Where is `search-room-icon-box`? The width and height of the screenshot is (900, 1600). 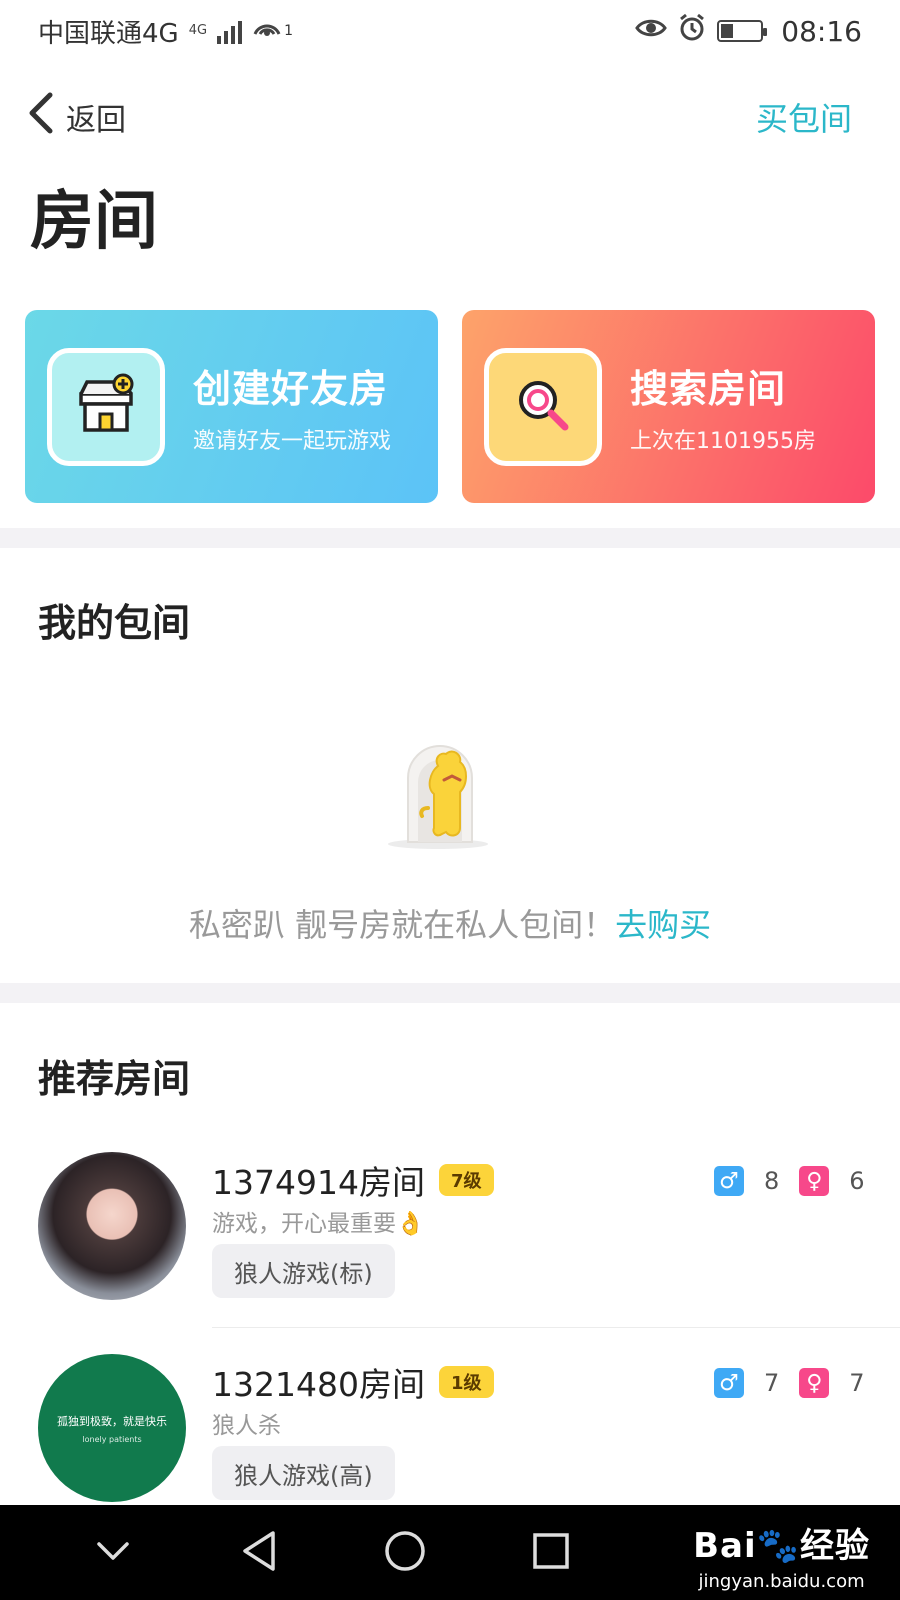
search-room-icon-box is located at coordinates (543, 406).